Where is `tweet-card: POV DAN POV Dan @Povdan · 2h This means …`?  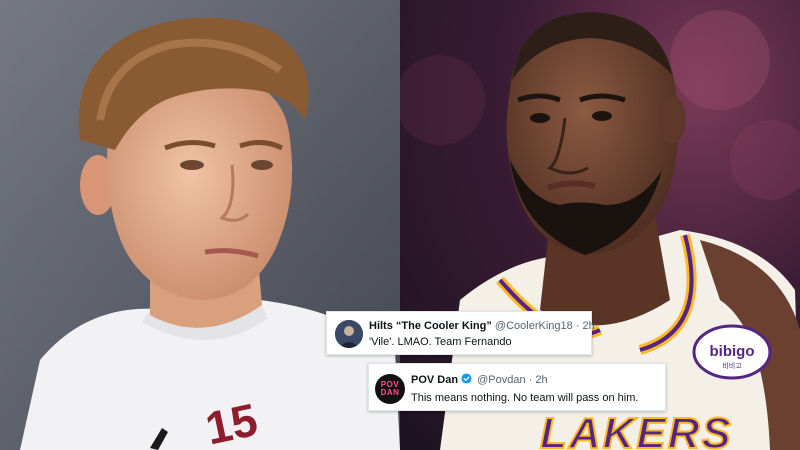
tweet-card: POV DAN POV Dan @Povdan · 2h This means … is located at coordinates (517, 387).